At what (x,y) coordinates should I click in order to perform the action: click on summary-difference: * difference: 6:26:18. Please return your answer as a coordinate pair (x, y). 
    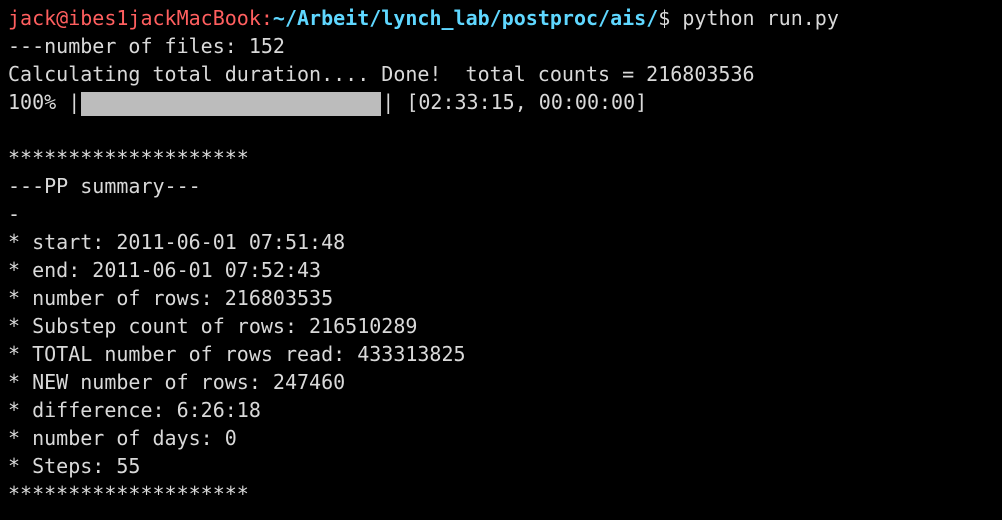
    Looking at the image, I should click on (134, 410).